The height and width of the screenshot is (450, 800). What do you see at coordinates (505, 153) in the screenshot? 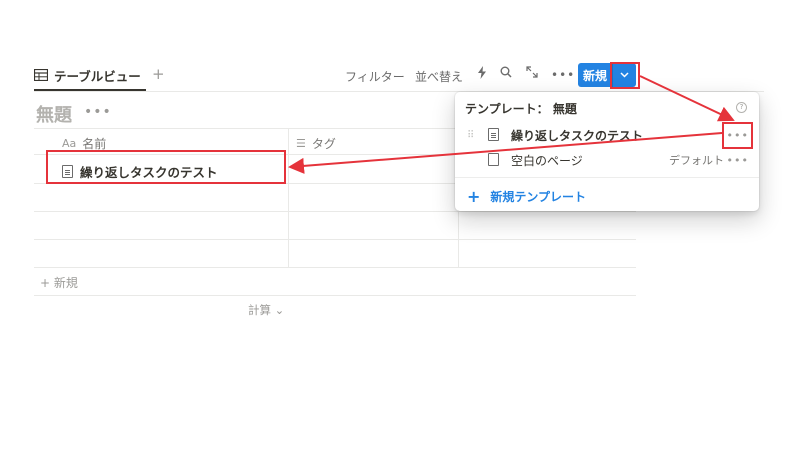
I see `arrow-more-to-row` at bounding box center [505, 153].